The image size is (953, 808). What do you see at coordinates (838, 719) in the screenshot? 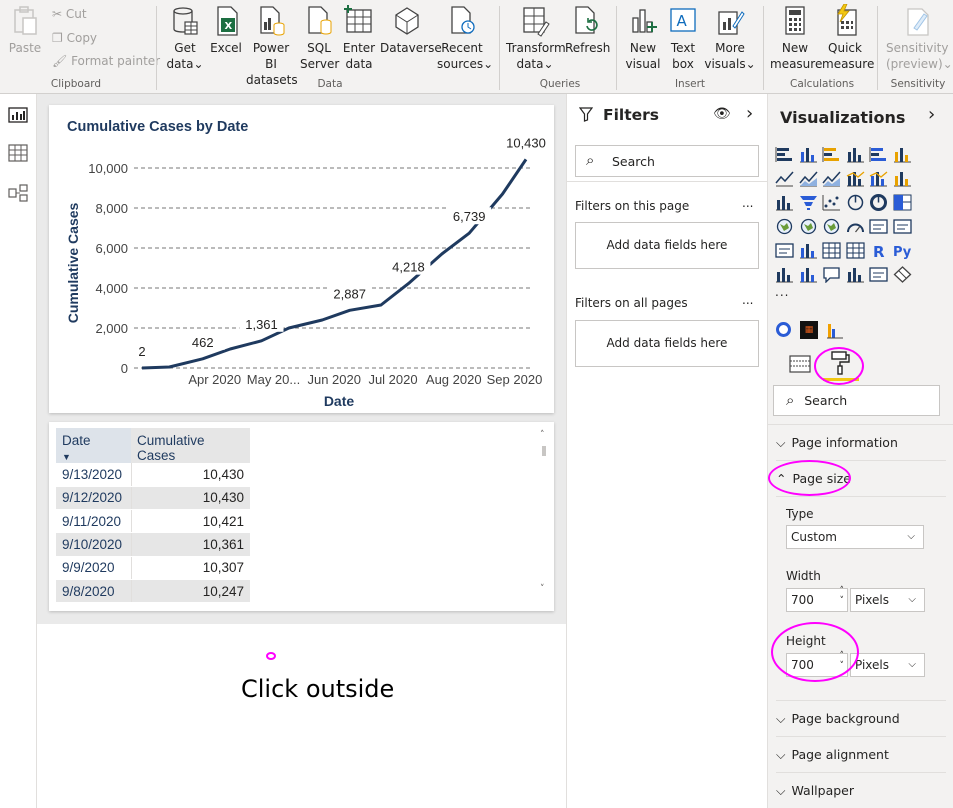
I see `section-page-background: ⌵ Page background` at bounding box center [838, 719].